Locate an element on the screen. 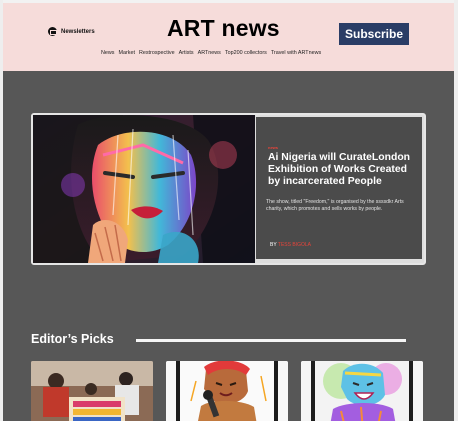 The height and width of the screenshot is (421, 458). newsletter-icon is located at coordinates (52, 31).